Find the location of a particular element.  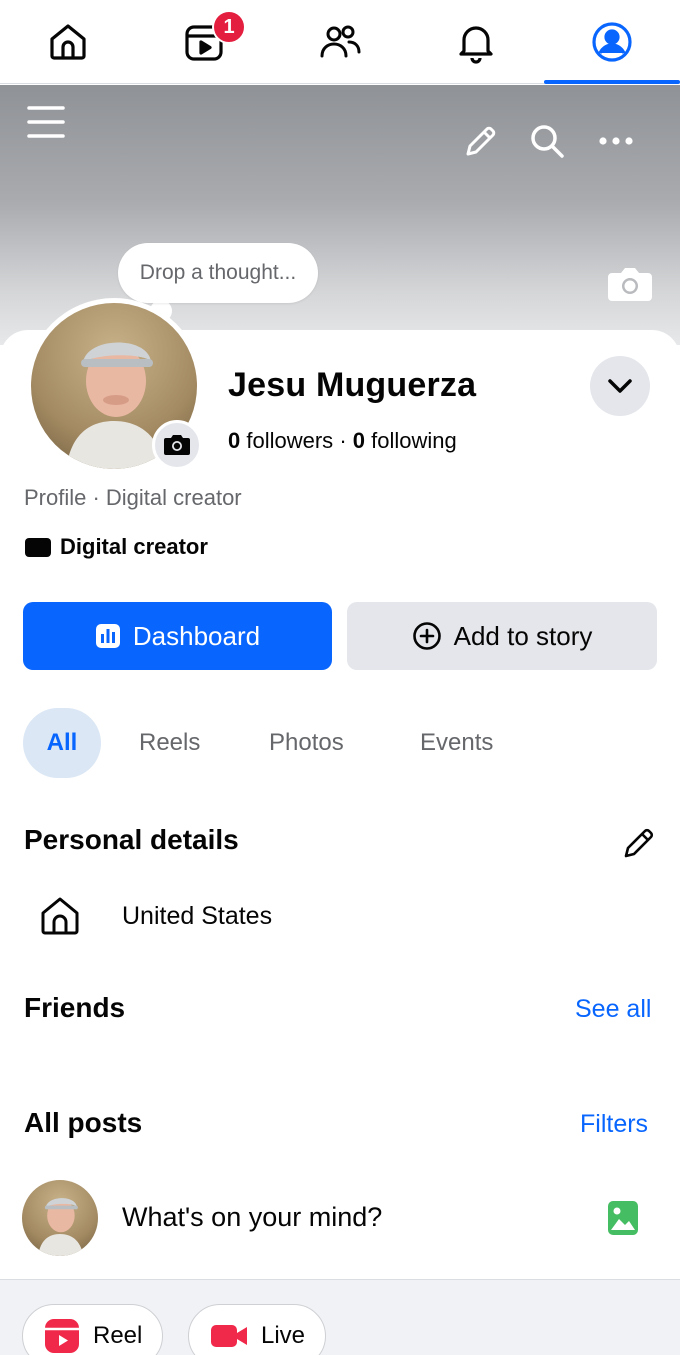

nav-tab-profile is located at coordinates (612, 42).